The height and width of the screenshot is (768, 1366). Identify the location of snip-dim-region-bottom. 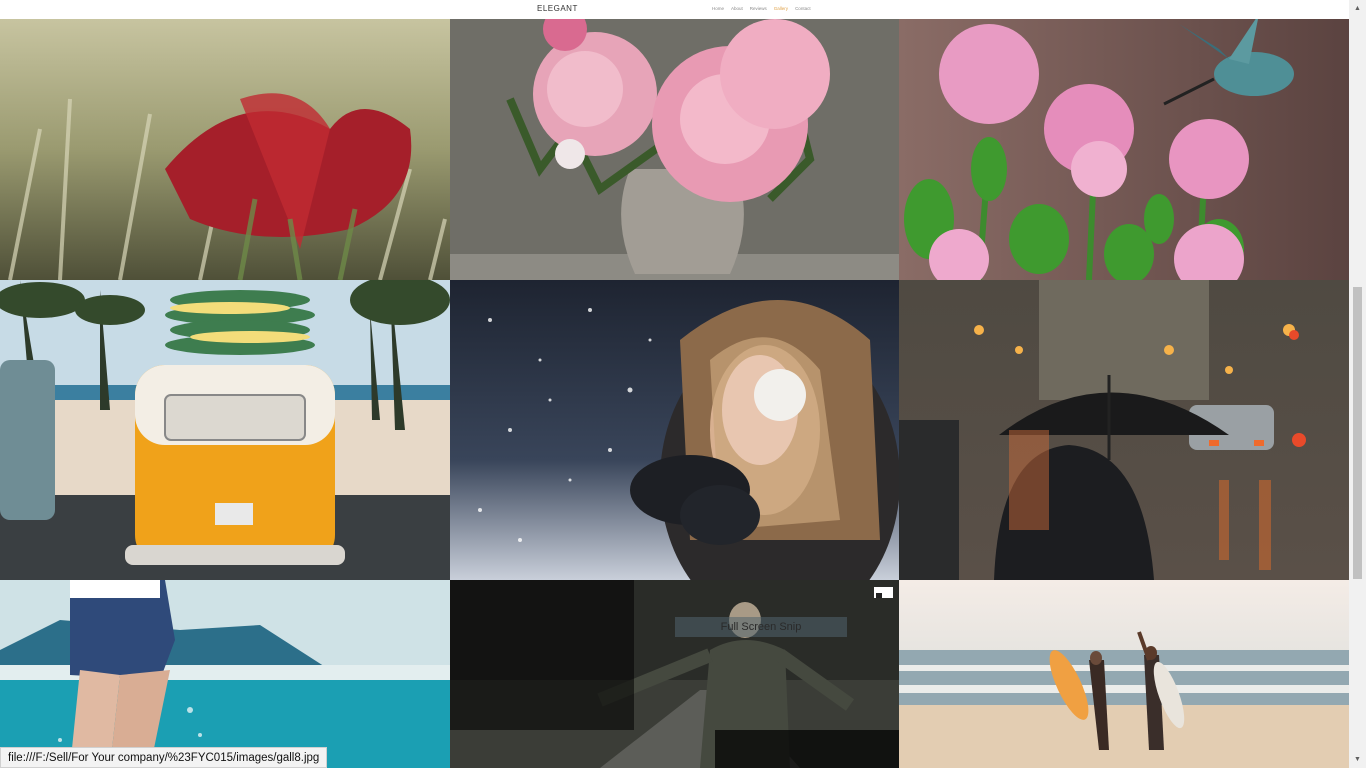
(807, 749).